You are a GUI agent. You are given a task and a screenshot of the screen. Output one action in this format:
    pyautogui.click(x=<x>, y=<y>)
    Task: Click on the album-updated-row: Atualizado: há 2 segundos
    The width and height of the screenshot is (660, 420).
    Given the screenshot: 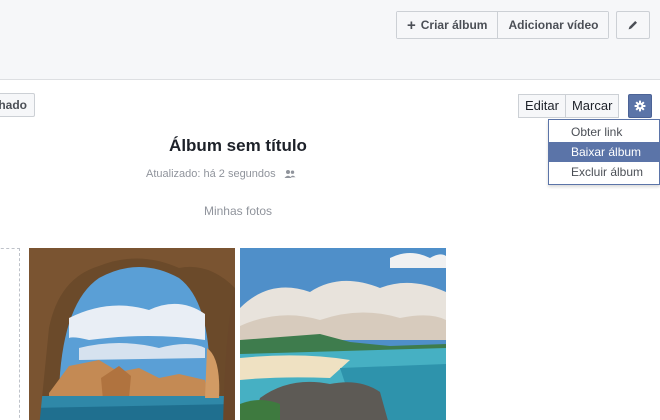 What is the action you would take?
    pyautogui.click(x=221, y=174)
    